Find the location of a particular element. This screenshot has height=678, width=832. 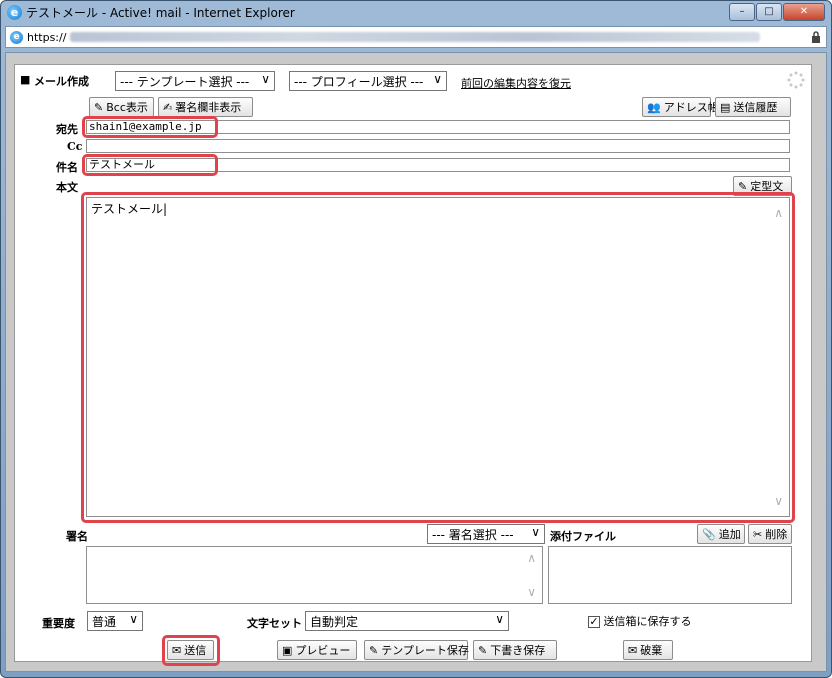

signature-select: --- 署名選択 --- ∨ is located at coordinates (486, 534).